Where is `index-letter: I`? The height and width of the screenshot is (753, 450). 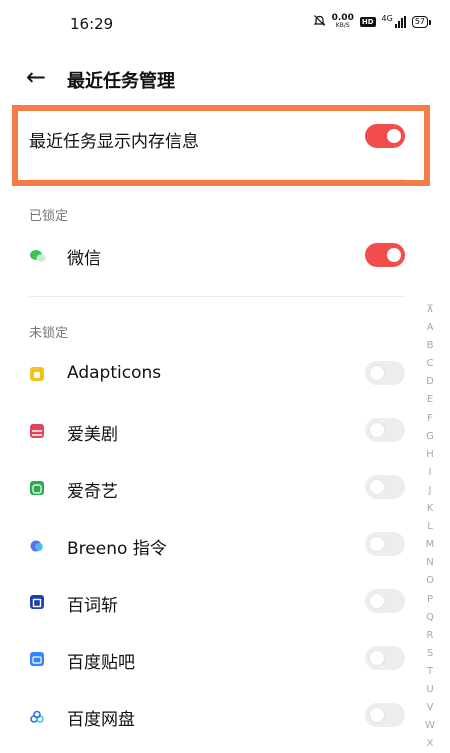
index-letter: I is located at coordinates (430, 473).